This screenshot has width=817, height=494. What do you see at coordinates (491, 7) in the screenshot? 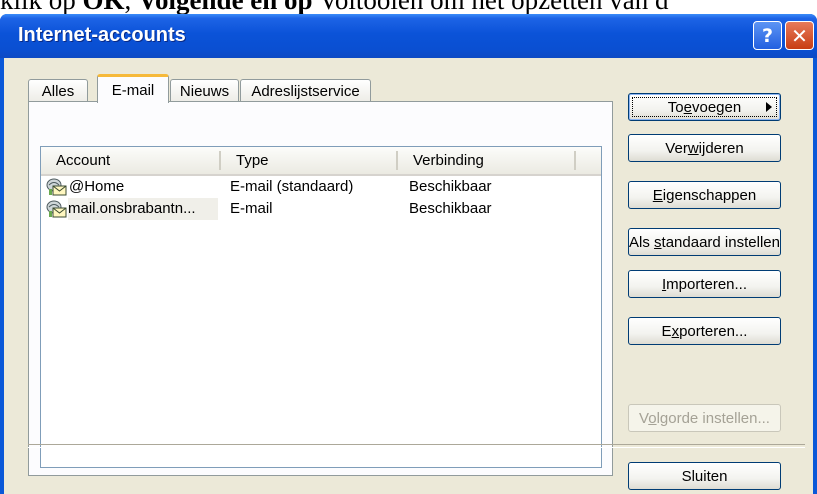
I see `doc-text-rest: Voltooien om het opzetten van d` at bounding box center [491, 7].